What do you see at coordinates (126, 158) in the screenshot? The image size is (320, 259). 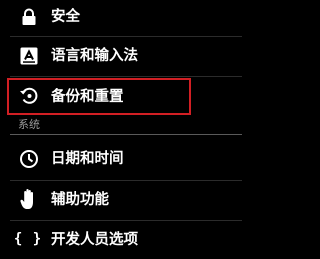 I see `settings-item-date-time: 日期和时间` at bounding box center [126, 158].